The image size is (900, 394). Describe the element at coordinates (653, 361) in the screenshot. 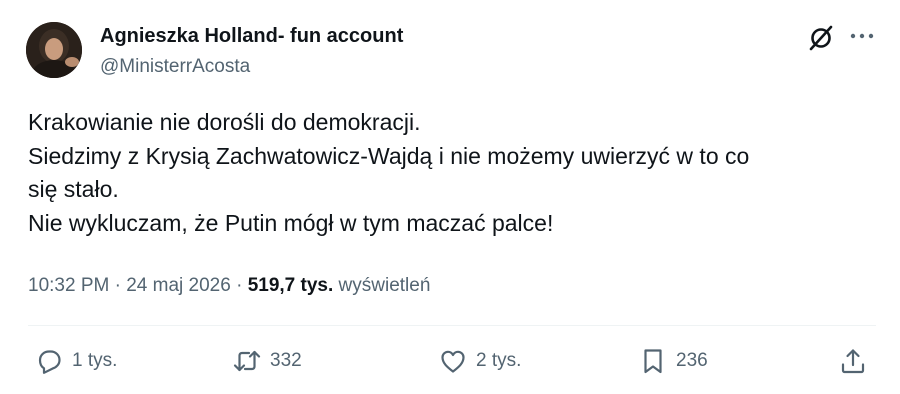

I see `bookmark-icon` at that location.